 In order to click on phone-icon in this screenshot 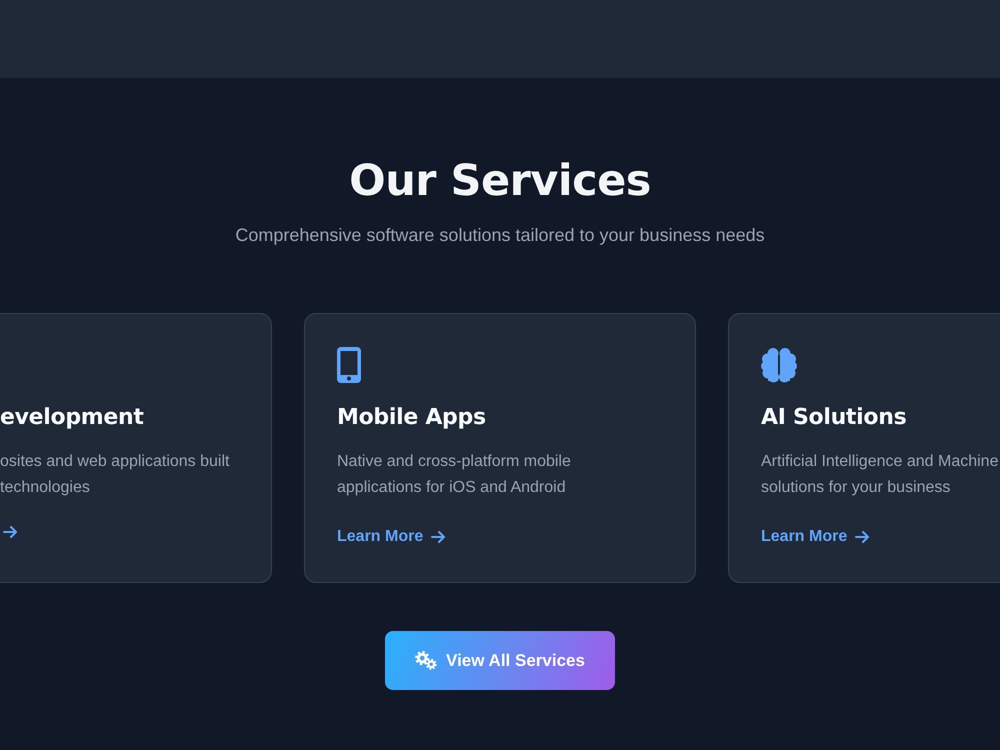, I will do `click(349, 365)`.